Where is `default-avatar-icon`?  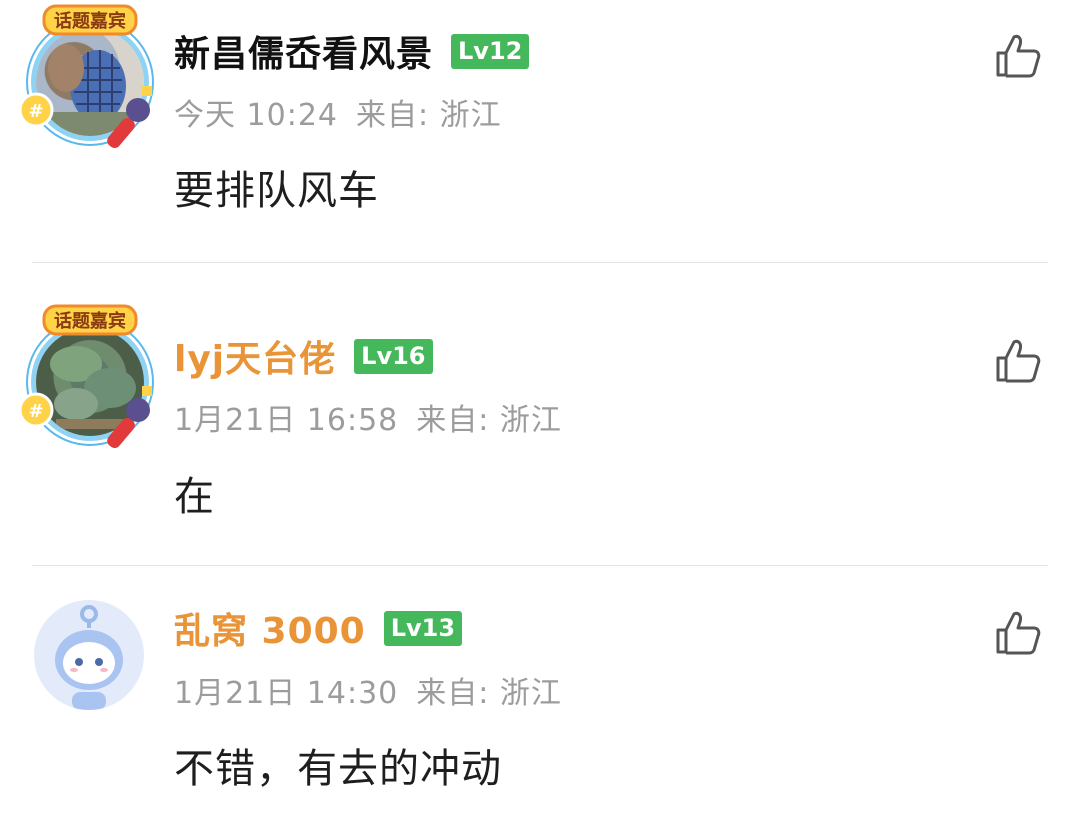 default-avatar-icon is located at coordinates (89, 657).